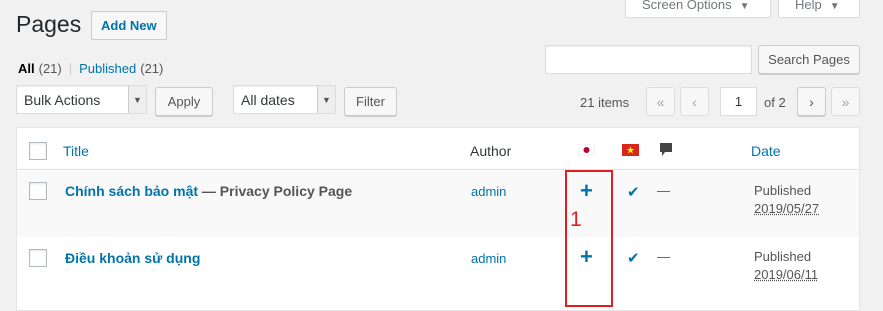 This screenshot has height=311, width=883. Describe the element at coordinates (648, 59) in the screenshot. I see `search-input` at that location.